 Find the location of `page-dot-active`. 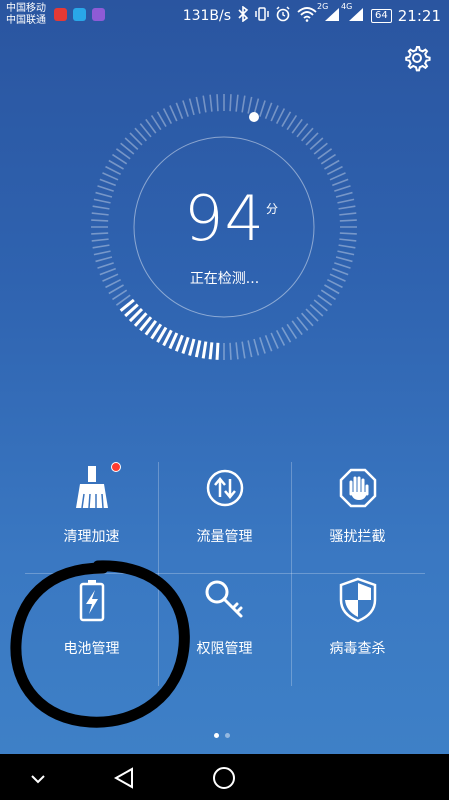

page-dot-active is located at coordinates (216, 735).